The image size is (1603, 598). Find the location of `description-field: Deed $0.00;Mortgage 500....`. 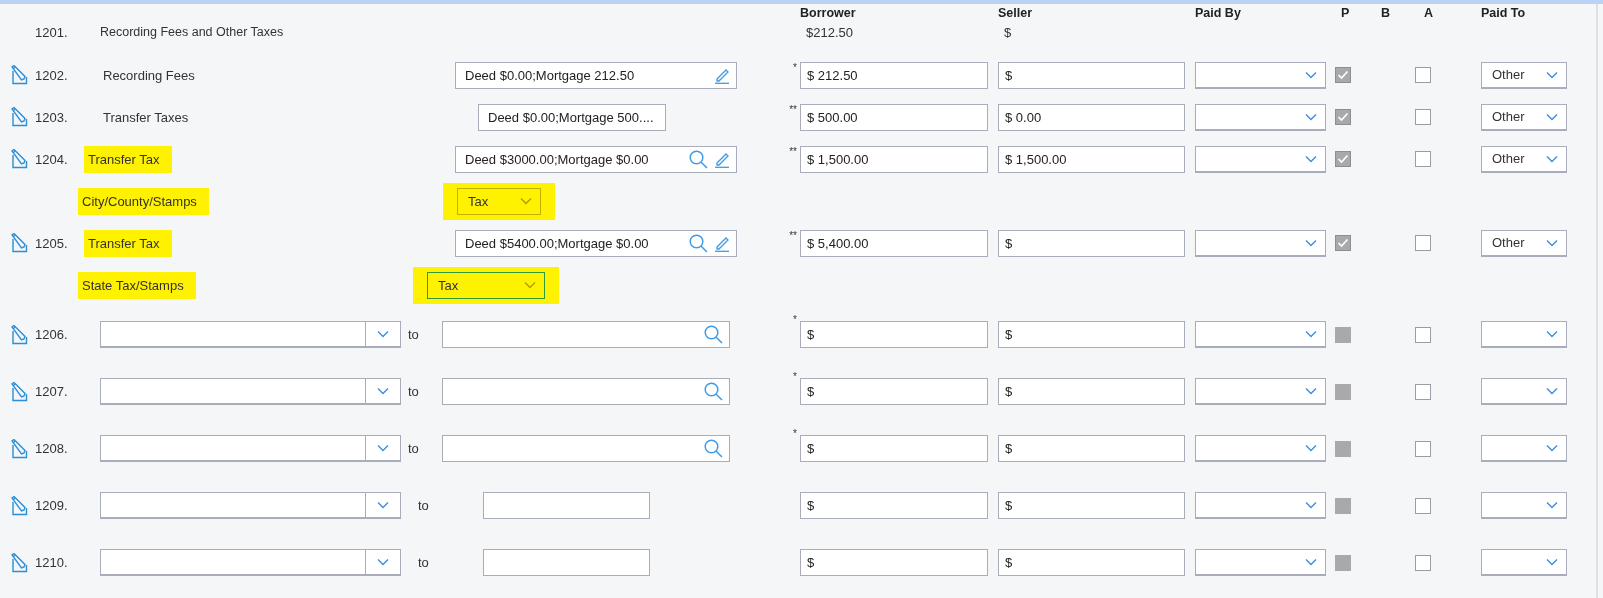

description-field: Deed $0.00;Mortgage 500.... is located at coordinates (572, 117).